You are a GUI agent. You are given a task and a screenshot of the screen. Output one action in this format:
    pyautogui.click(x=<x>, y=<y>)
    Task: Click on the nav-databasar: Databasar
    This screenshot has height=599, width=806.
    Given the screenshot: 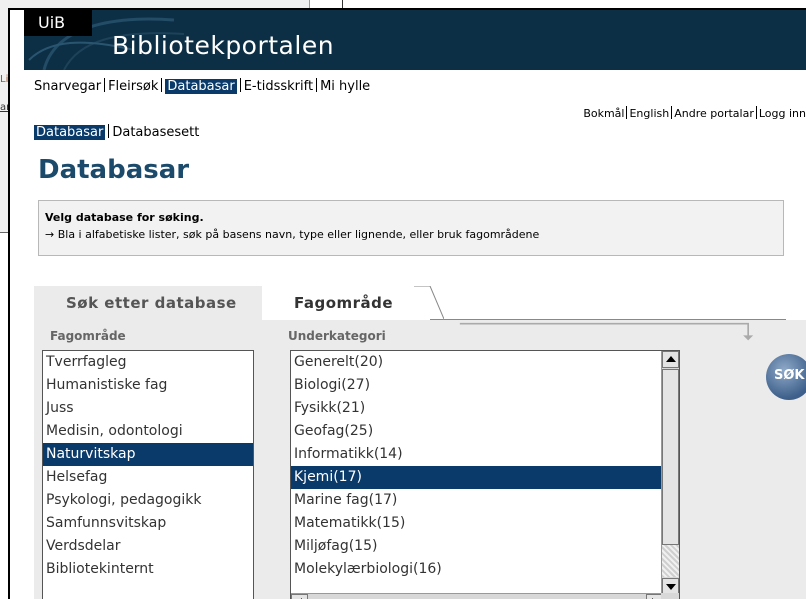 What is the action you would take?
    pyautogui.click(x=201, y=86)
    